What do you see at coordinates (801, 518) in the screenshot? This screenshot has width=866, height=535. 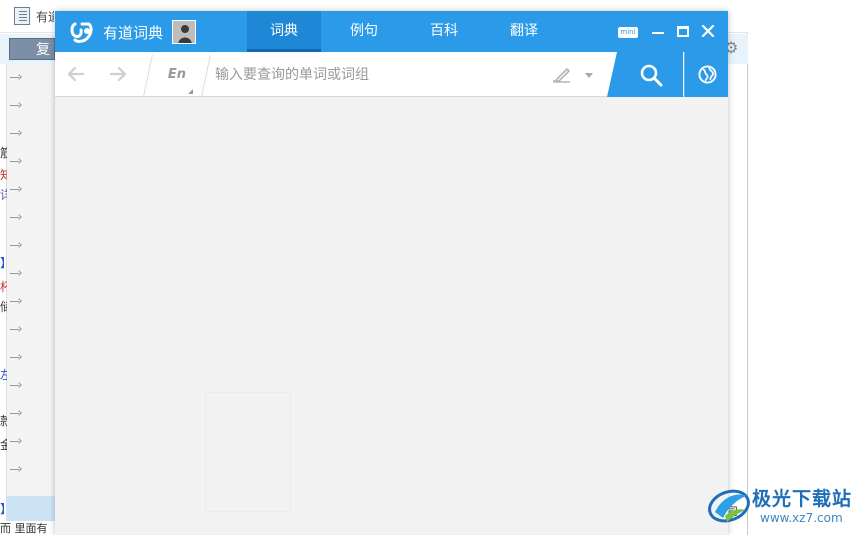 I see `watermark-url: www.xz7.com` at bounding box center [801, 518].